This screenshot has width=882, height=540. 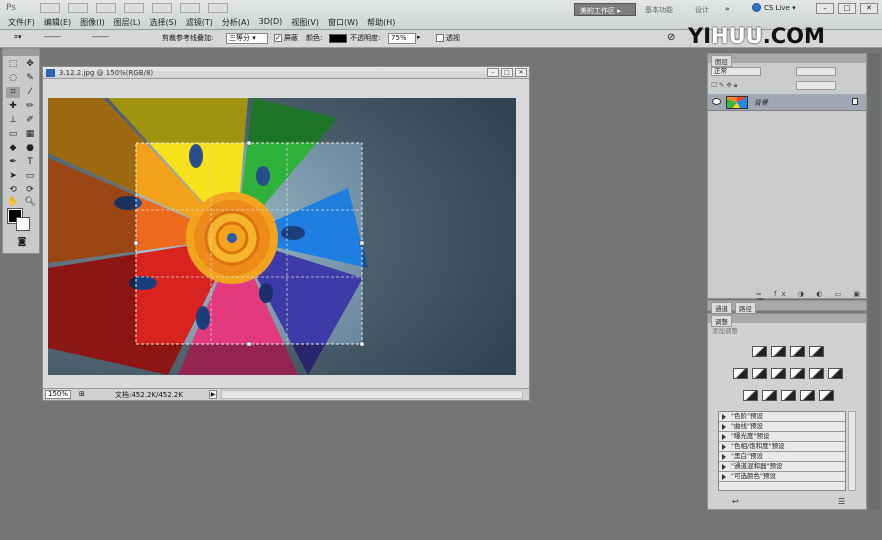 What do you see at coordinates (30, 176) in the screenshot?
I see `shape-tool-icon: ▭` at bounding box center [30, 176].